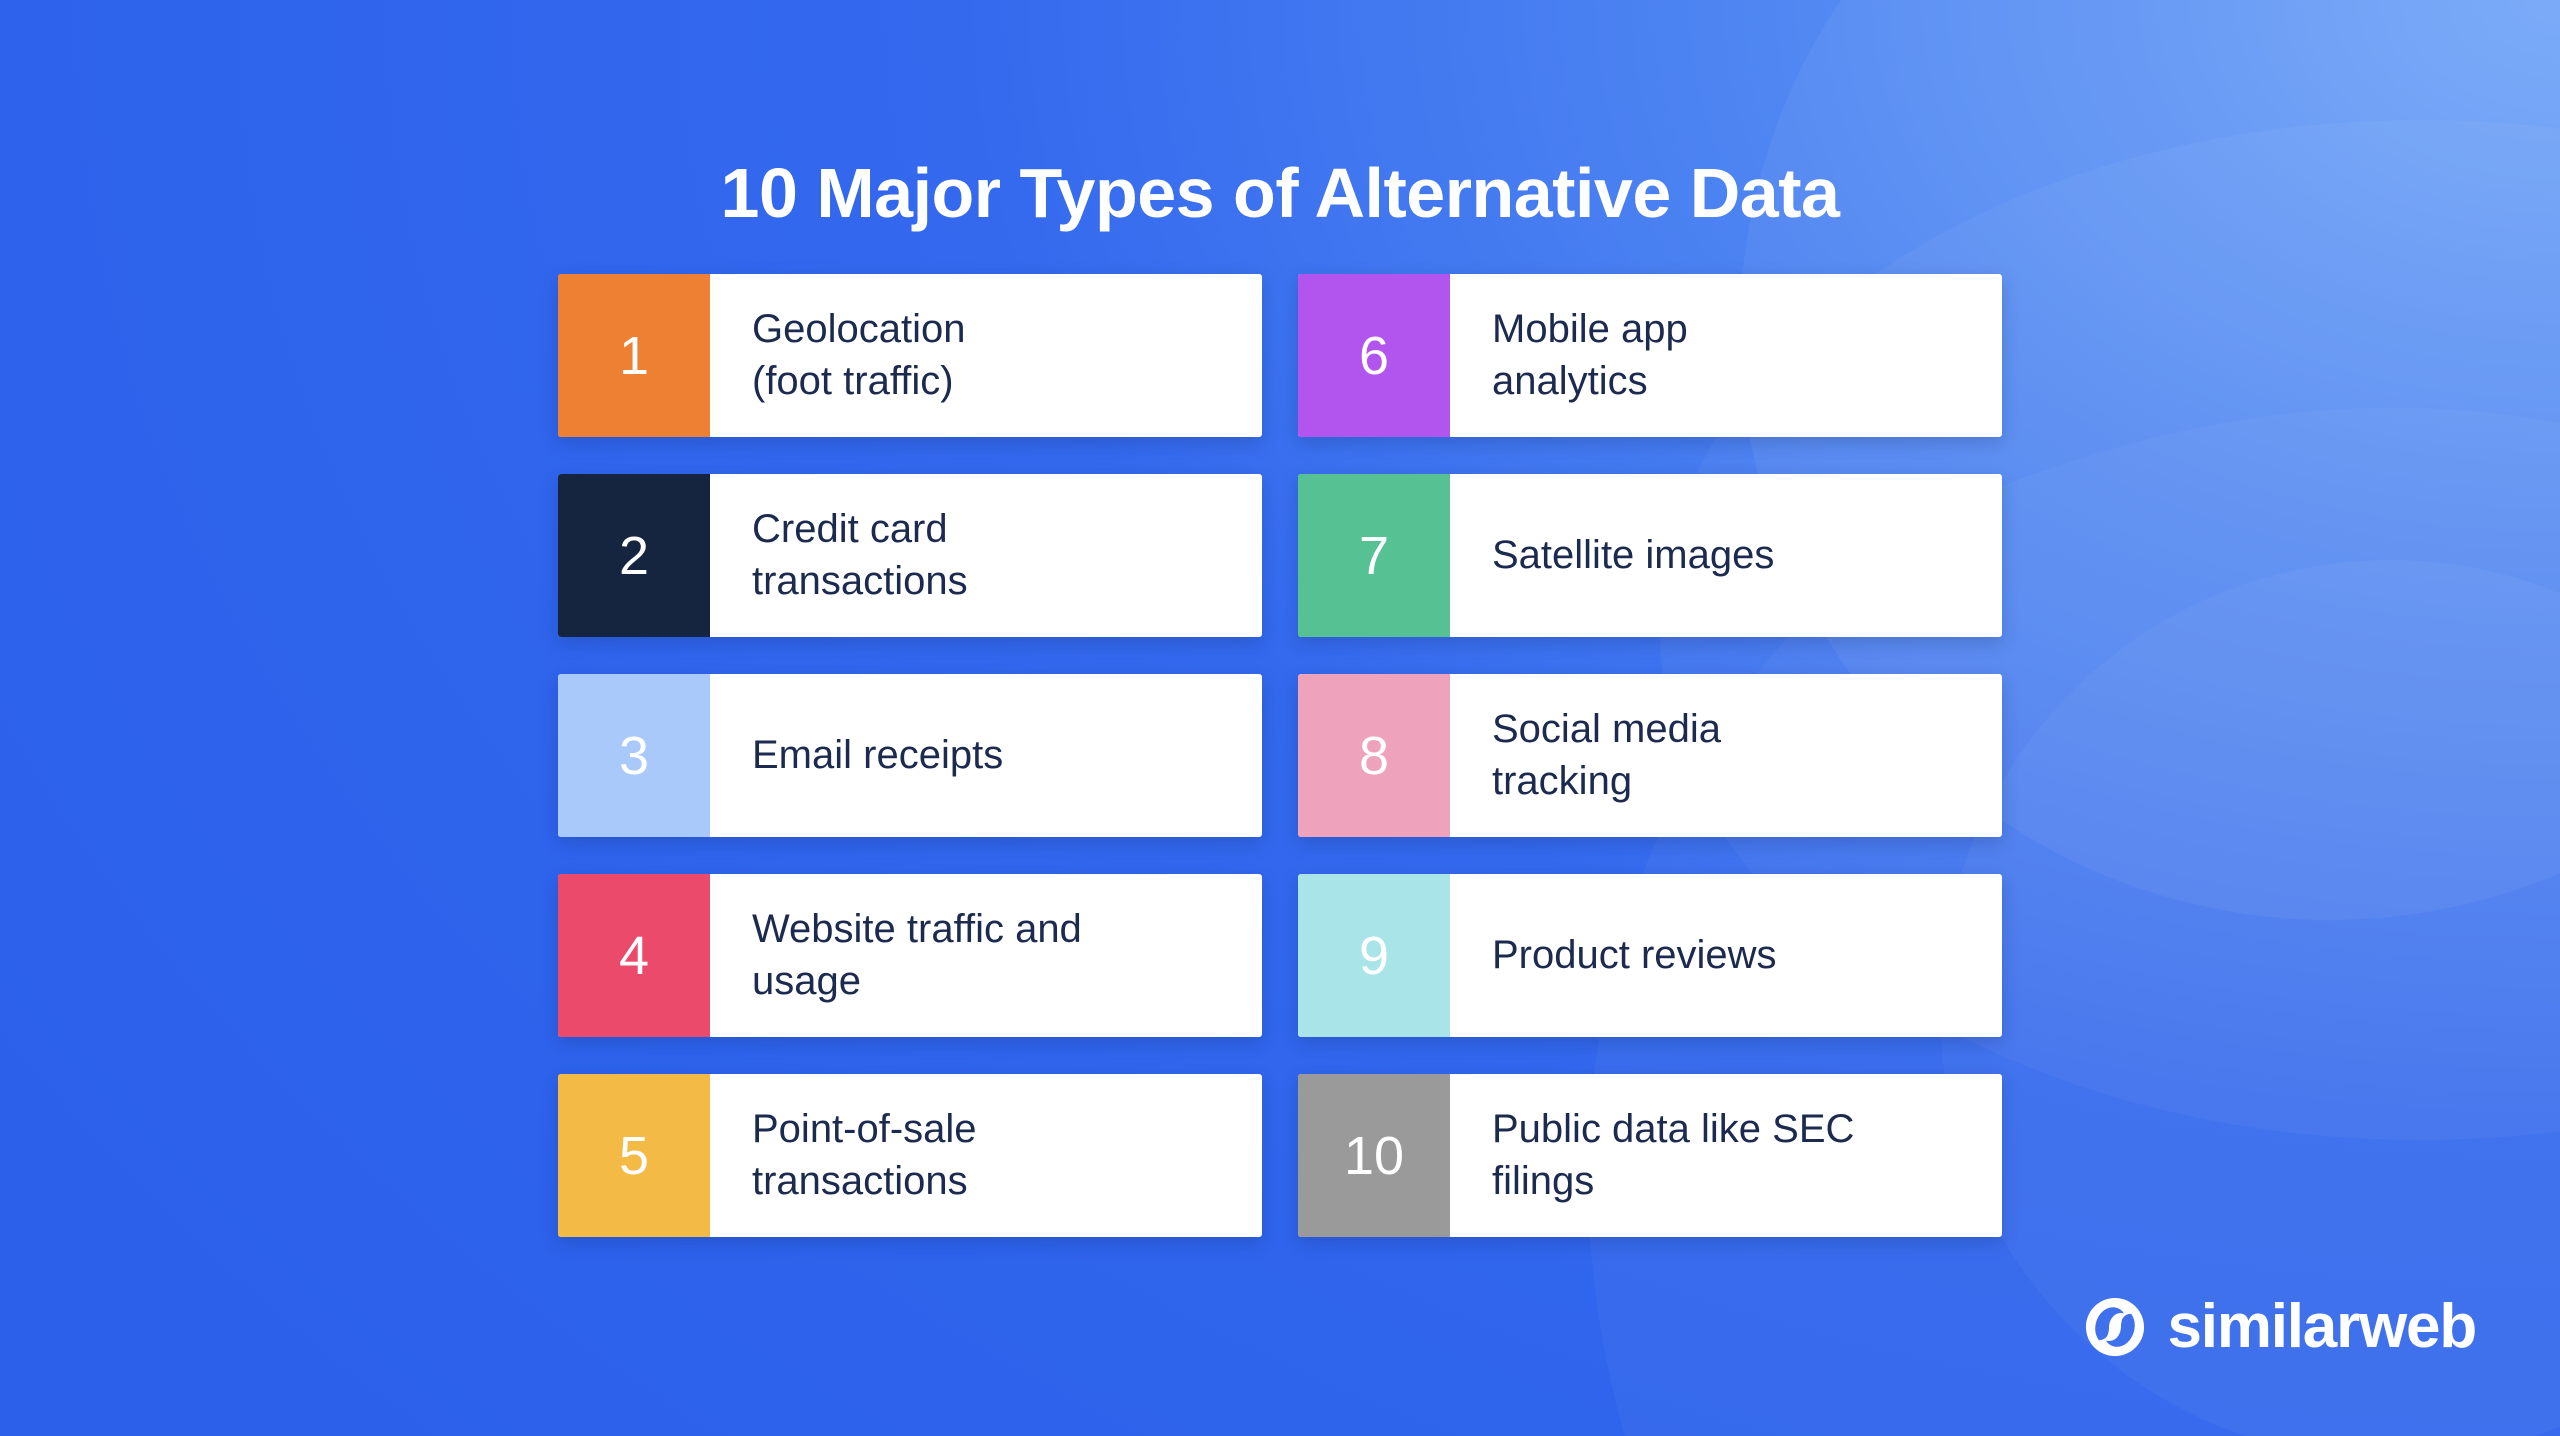 Image resolution: width=2560 pixels, height=1436 pixels. Describe the element at coordinates (860, 555) in the screenshot. I see `card-label: Credit card transactions` at that location.